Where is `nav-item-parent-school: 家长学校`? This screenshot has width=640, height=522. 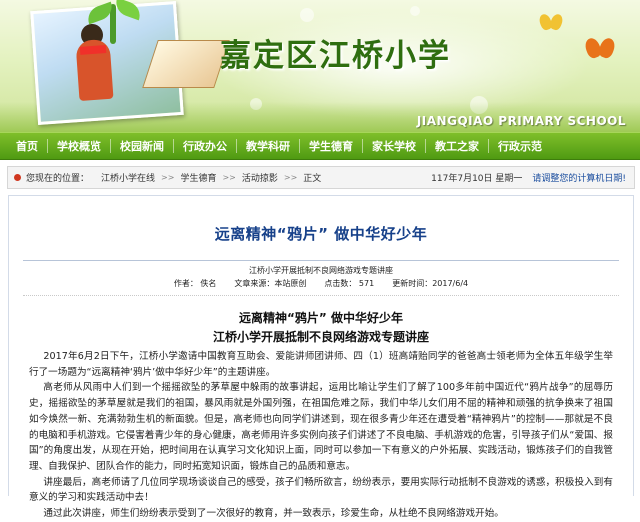
nav-item-parent-school: 家长学校 is located at coordinates (394, 146).